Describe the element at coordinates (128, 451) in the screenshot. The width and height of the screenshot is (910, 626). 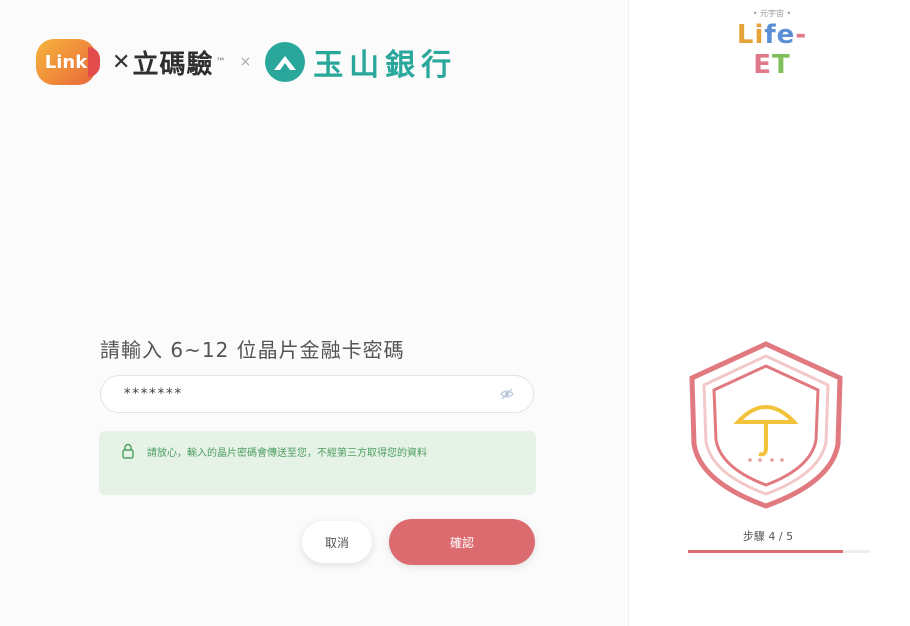
I see `lock-icon` at that location.